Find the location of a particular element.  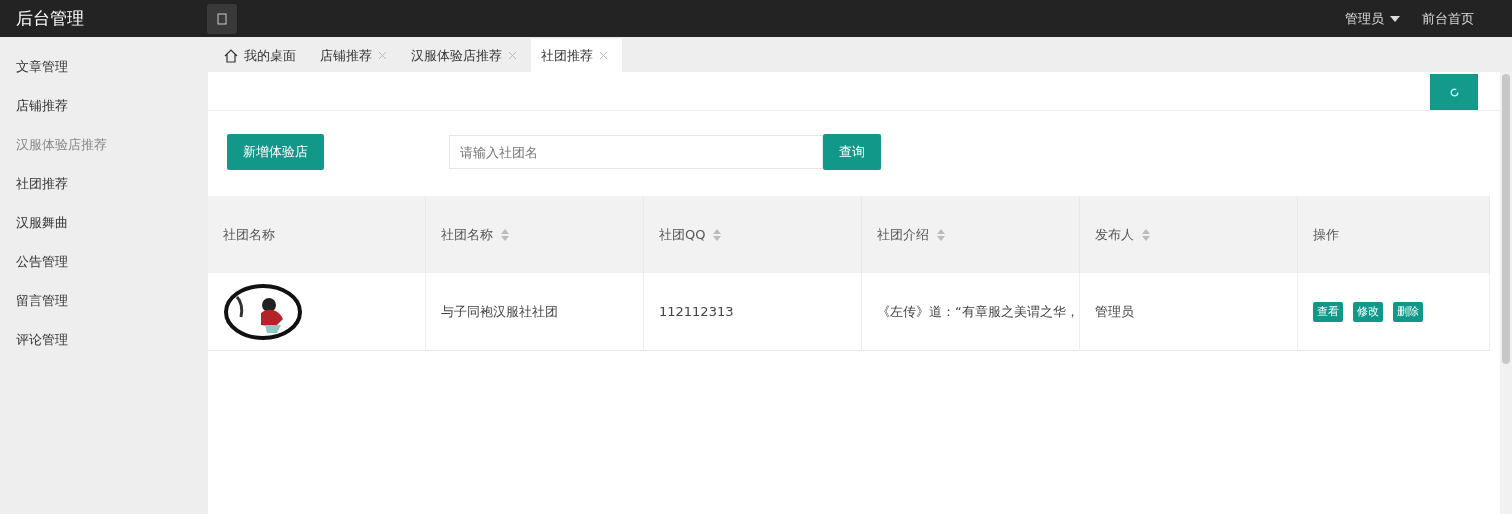

user-menu: 管理员 is located at coordinates (1372, 18).